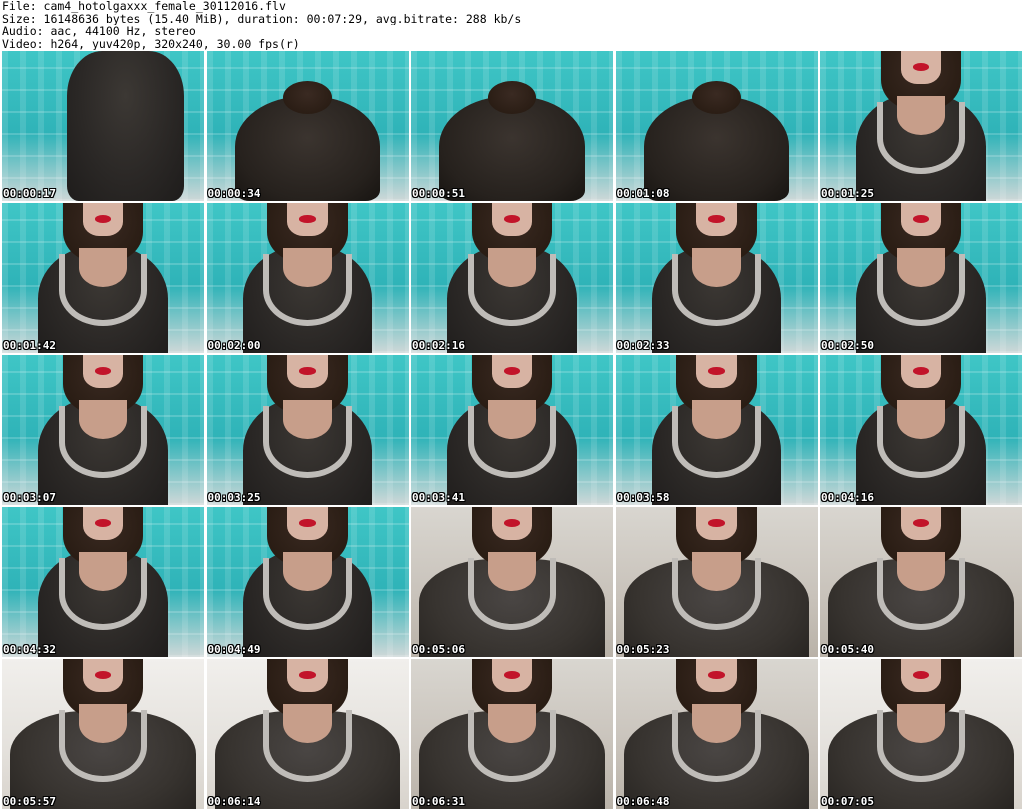  What do you see at coordinates (847, 345) in the screenshot?
I see `thumbnail-timestamp: 00:02:50` at bounding box center [847, 345].